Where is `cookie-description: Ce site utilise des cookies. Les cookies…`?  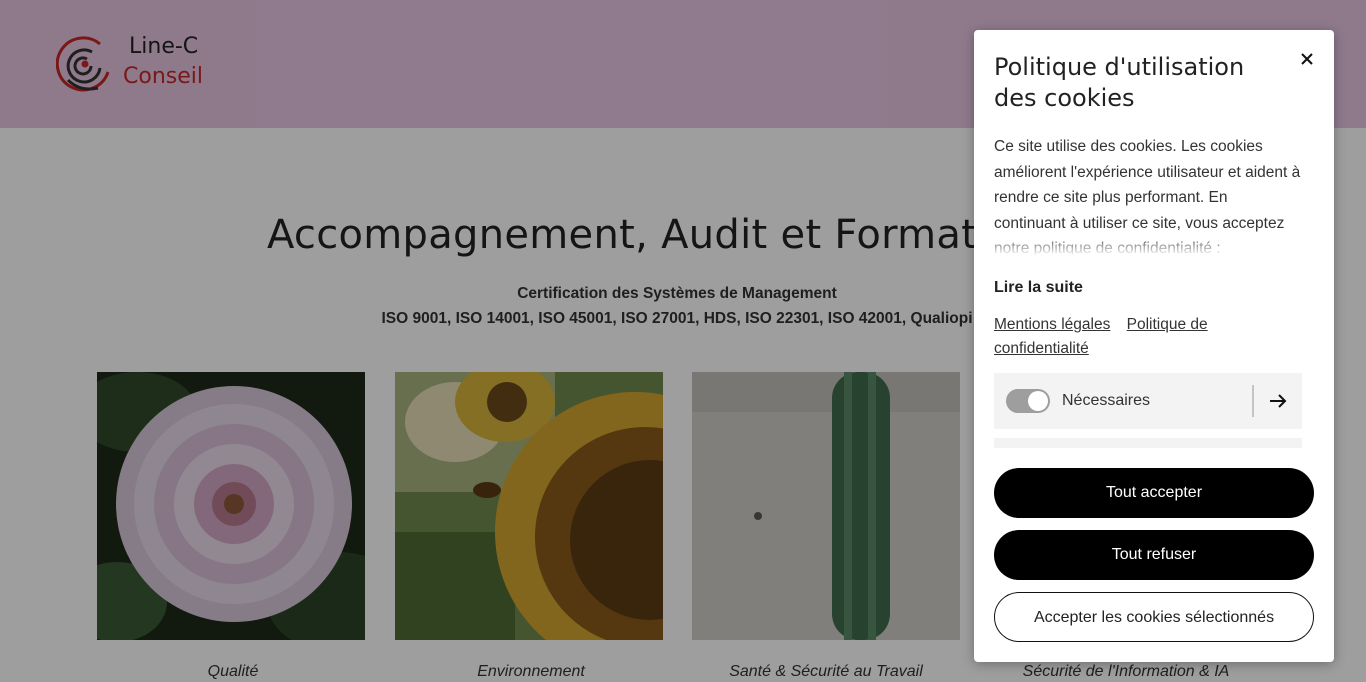
cookie-description: Ce site utilise des cookies. Les cookies… is located at coordinates (1148, 195).